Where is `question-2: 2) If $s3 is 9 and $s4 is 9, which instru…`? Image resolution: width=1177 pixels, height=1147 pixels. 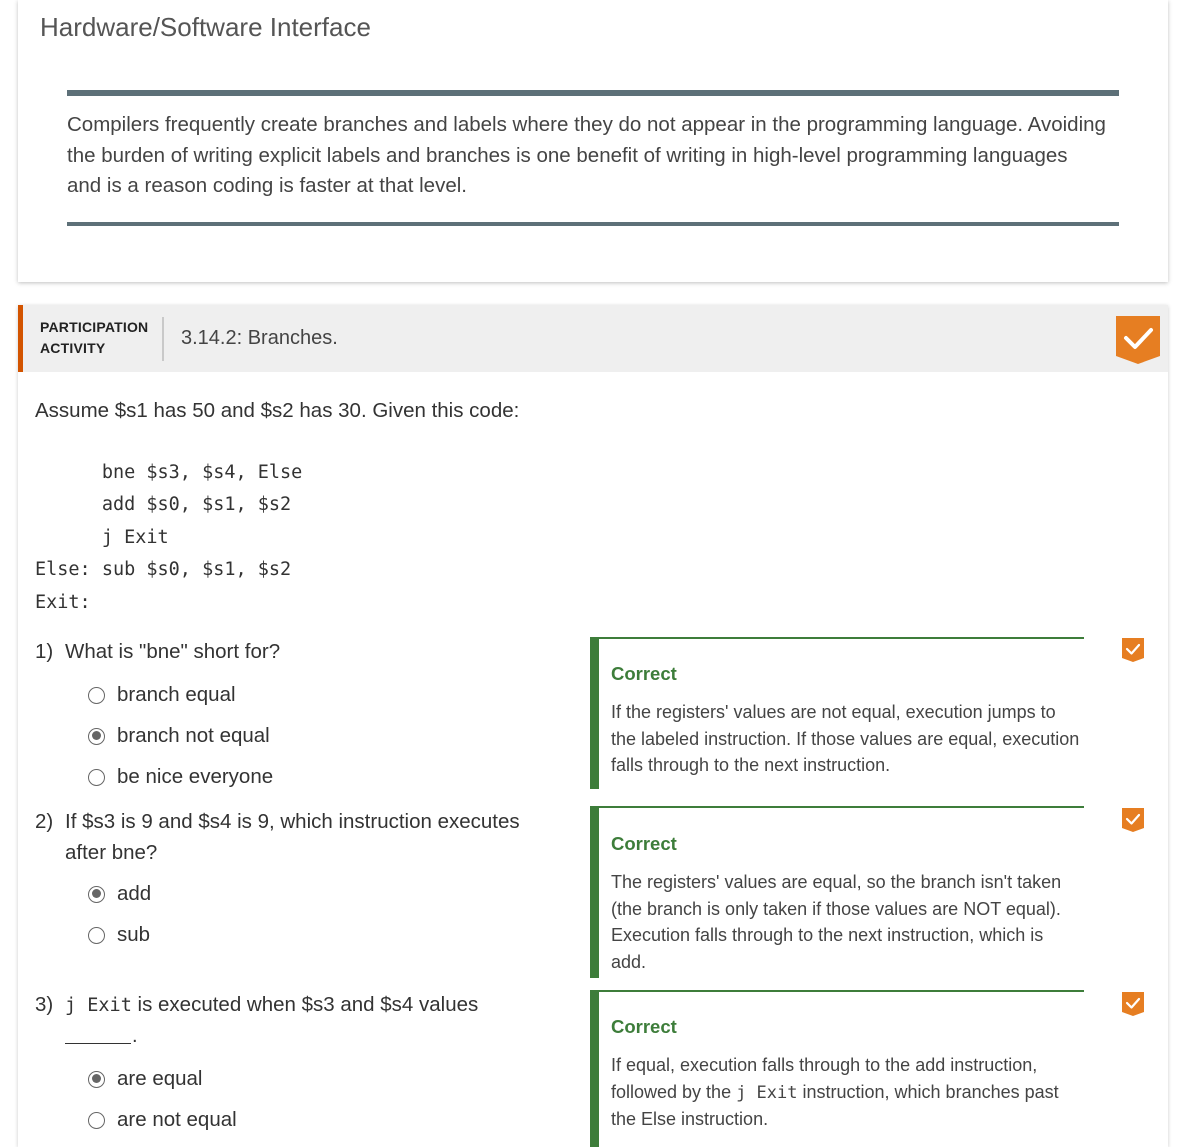
question-2: 2) If $s3 is 9 and $s4 is 9, which instru… is located at coordinates (277, 837).